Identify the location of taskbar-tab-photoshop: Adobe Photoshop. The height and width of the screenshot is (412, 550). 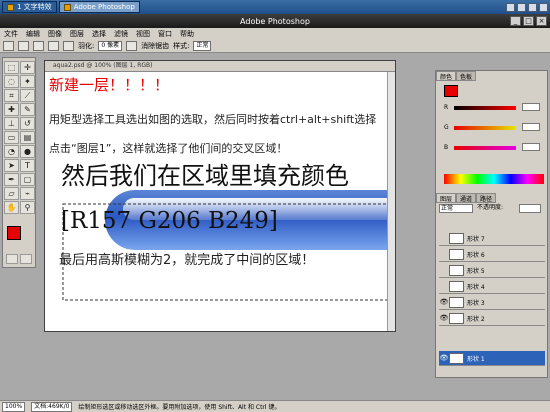
(99, 7).